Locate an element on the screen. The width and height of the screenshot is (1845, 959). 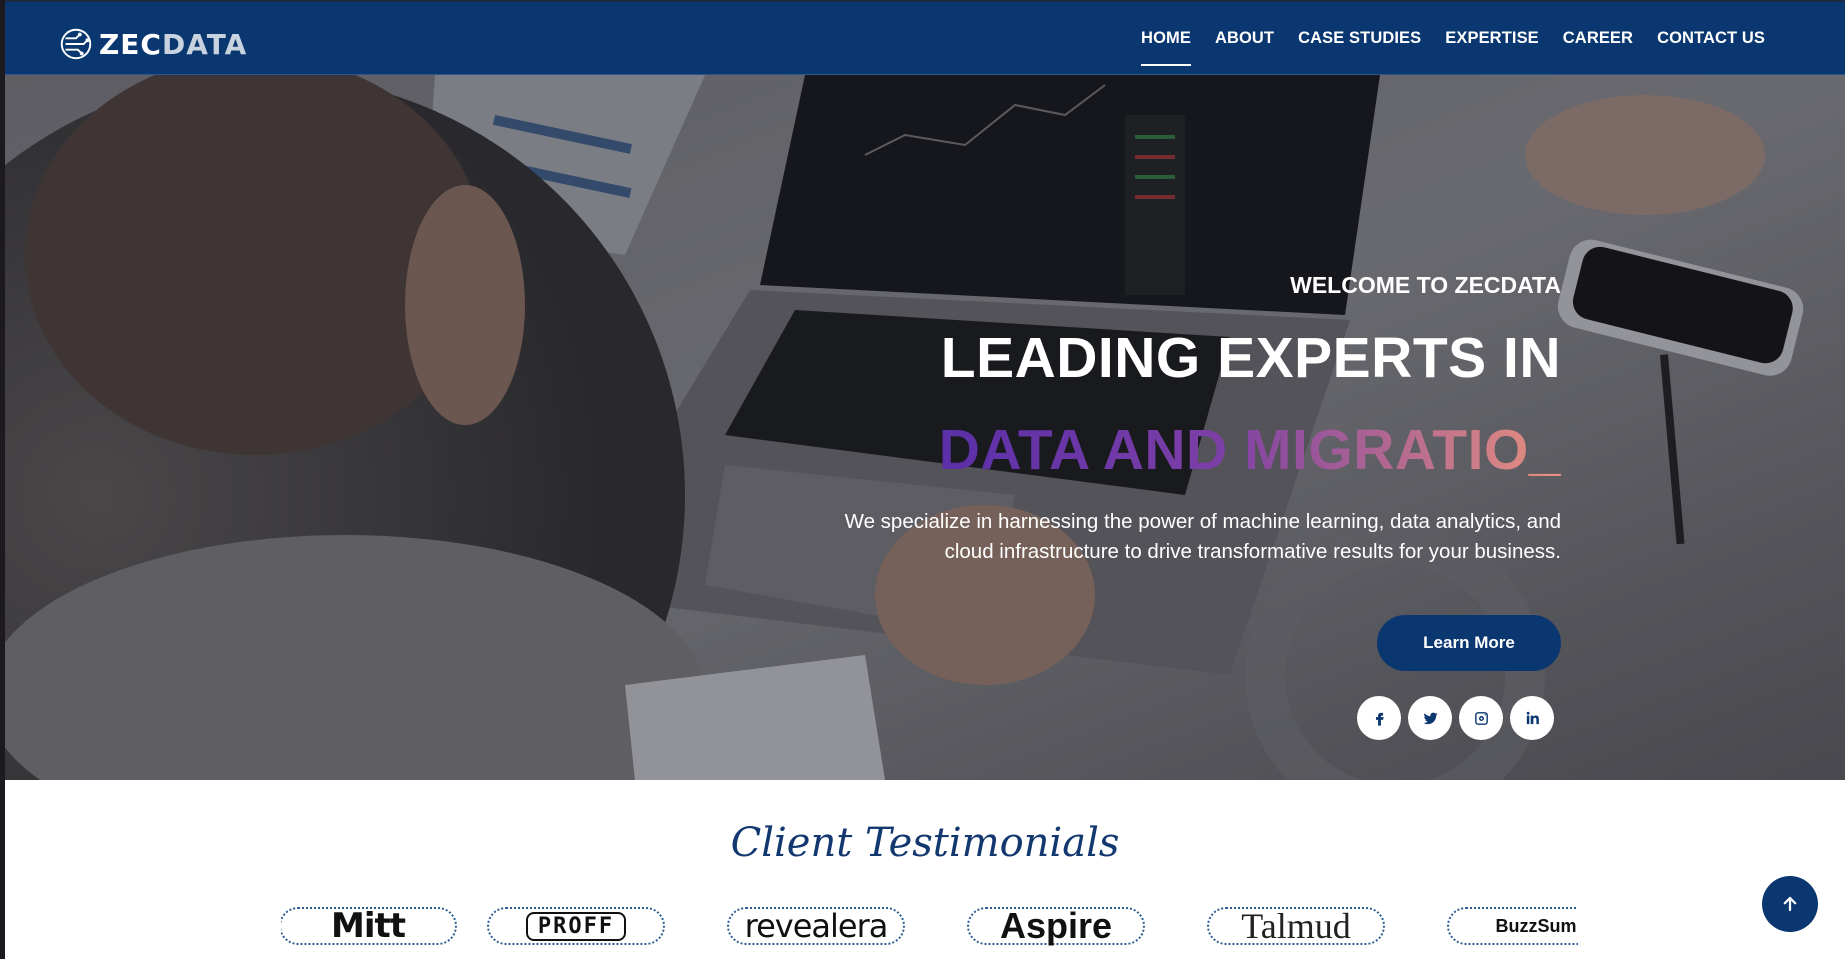
arrow-up-icon is located at coordinates (1790, 904).